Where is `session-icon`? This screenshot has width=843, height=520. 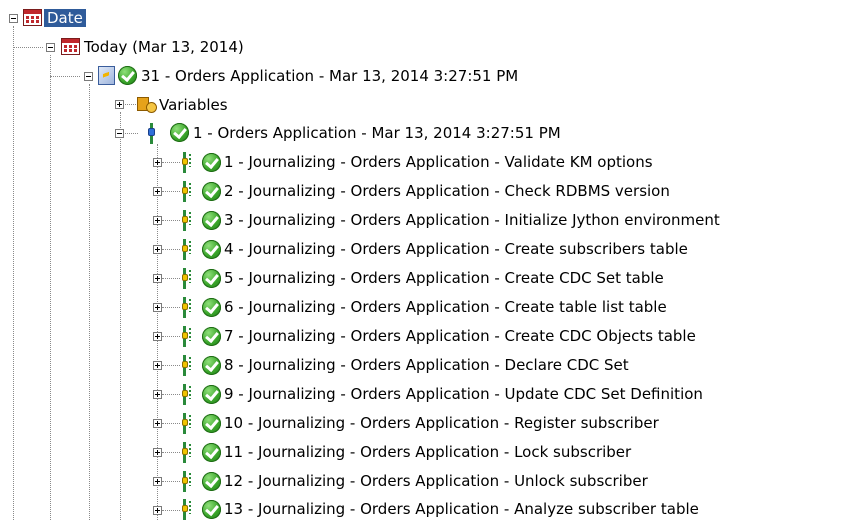
session-icon is located at coordinates (106, 75).